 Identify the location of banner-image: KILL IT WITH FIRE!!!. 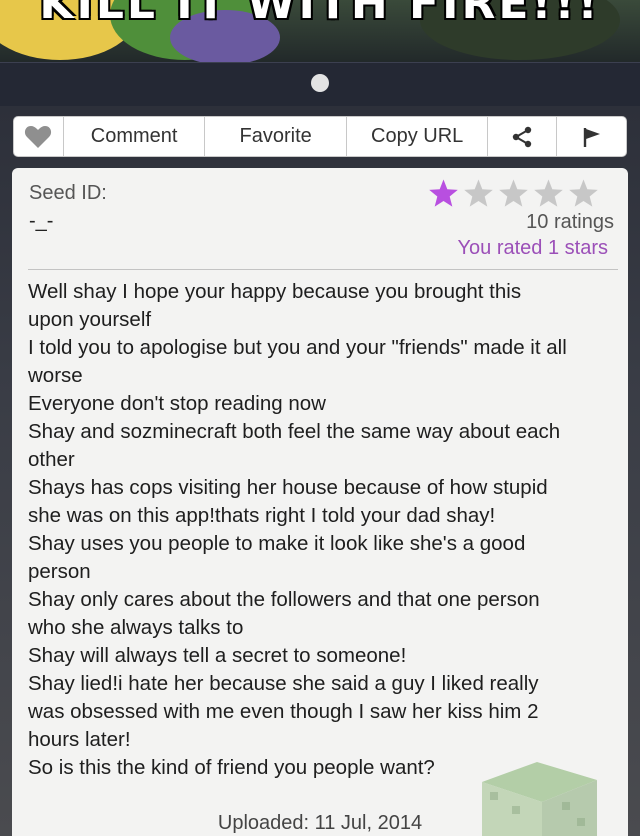
(320, 31).